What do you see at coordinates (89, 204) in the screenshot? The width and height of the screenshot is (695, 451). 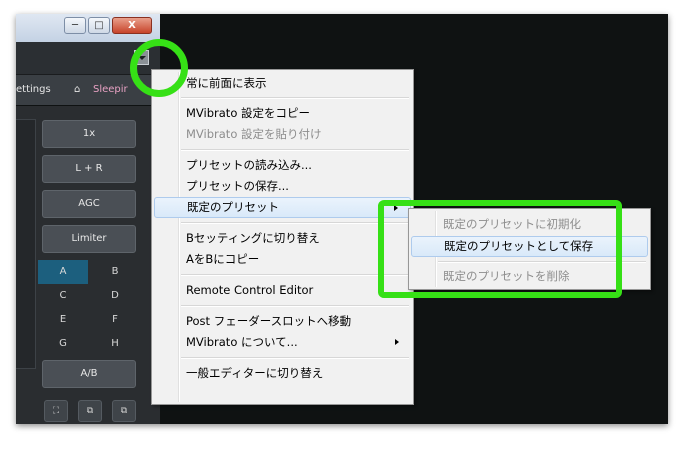 I see `agc-button: AGC` at bounding box center [89, 204].